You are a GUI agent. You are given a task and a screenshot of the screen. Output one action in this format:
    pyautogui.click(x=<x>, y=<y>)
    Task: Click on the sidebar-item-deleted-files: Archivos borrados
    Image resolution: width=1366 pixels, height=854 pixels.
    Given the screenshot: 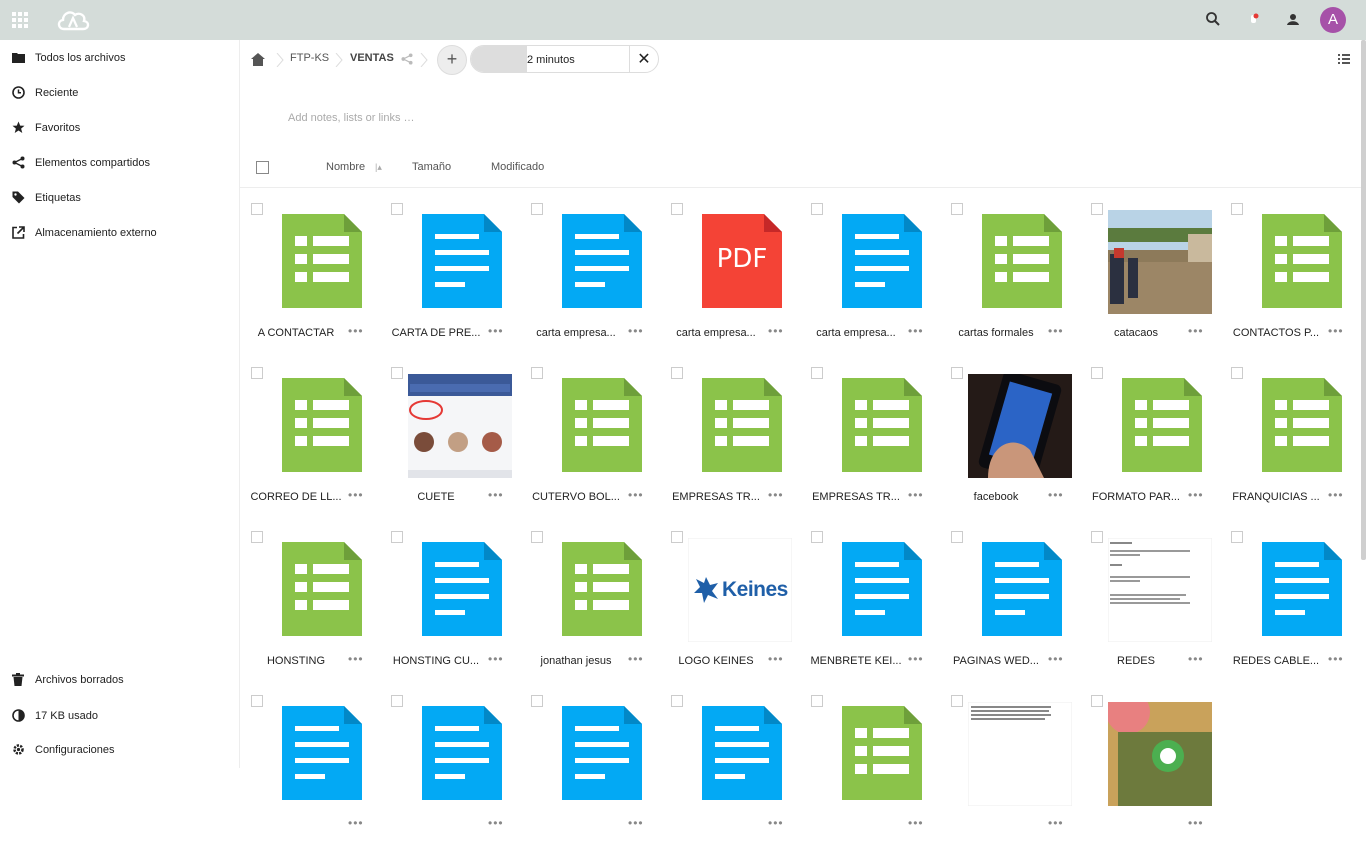 What is the action you would take?
    pyautogui.click(x=120, y=679)
    